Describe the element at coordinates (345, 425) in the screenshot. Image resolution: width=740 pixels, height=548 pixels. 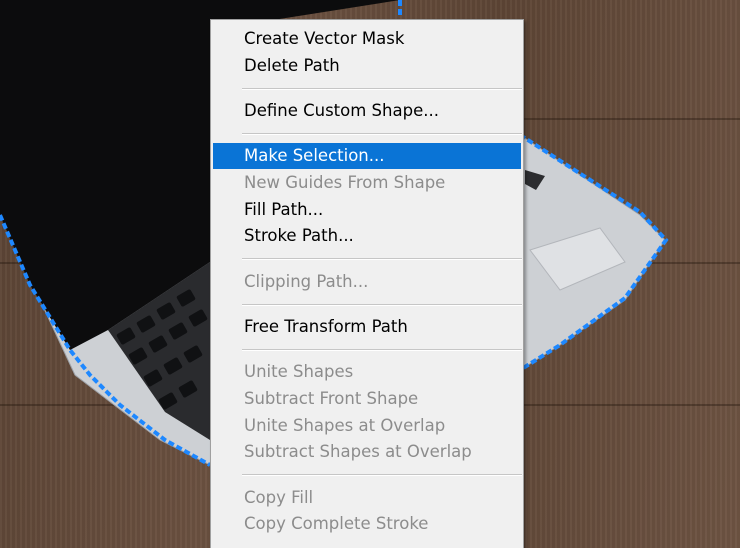
I see `menu-item-unite-shapes-at-overlap: Unite Shapes at Overlap` at that location.